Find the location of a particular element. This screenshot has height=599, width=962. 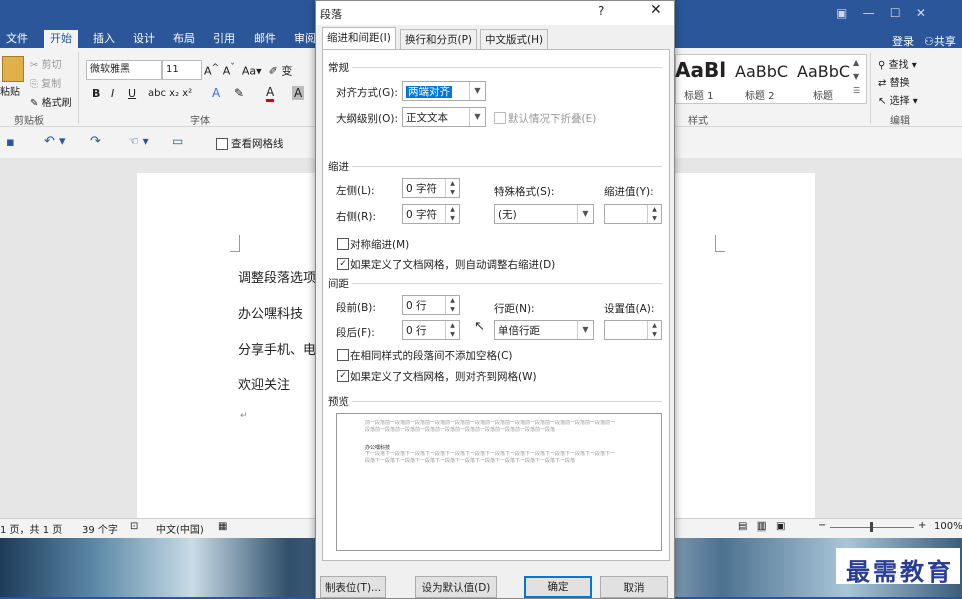

zoom-slider-thumb is located at coordinates (871, 527).